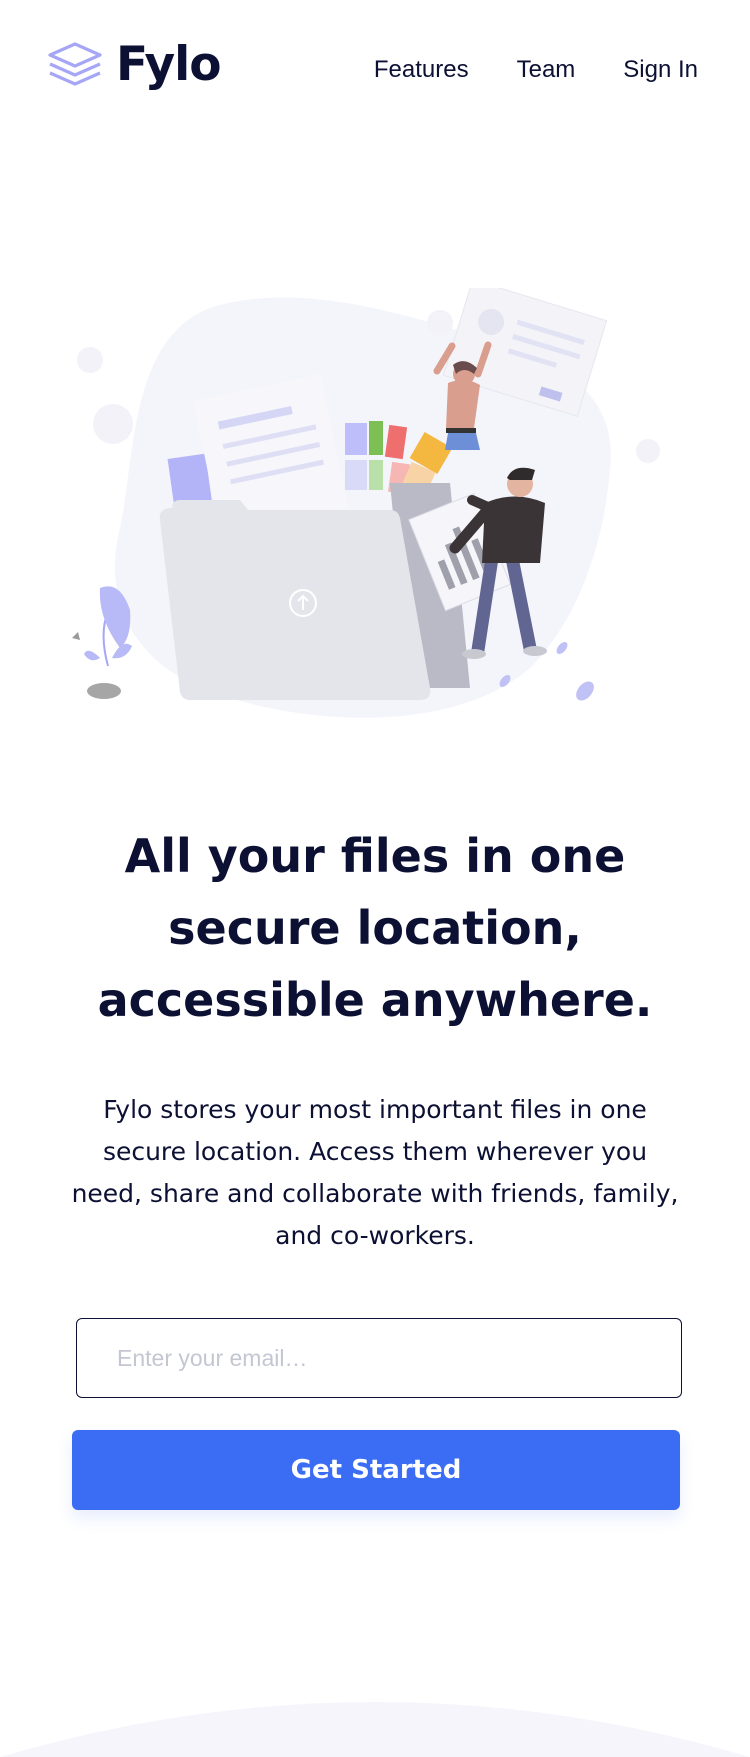  I want to click on get-started-button: Get Started, so click(376, 1470).